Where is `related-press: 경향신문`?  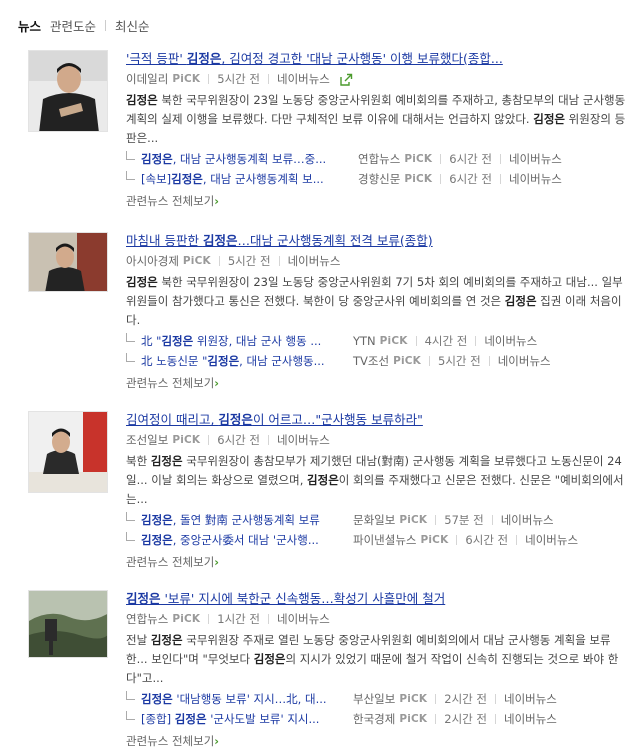 related-press: 경향신문 is located at coordinates (379, 179).